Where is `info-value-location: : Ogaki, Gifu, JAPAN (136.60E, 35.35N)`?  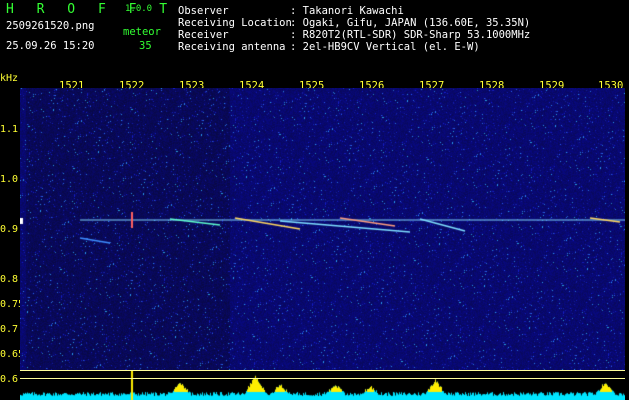 info-value-location: : Ogaki, Gifu, JAPAN (136.60E, 35.35N) is located at coordinates (410, 23).